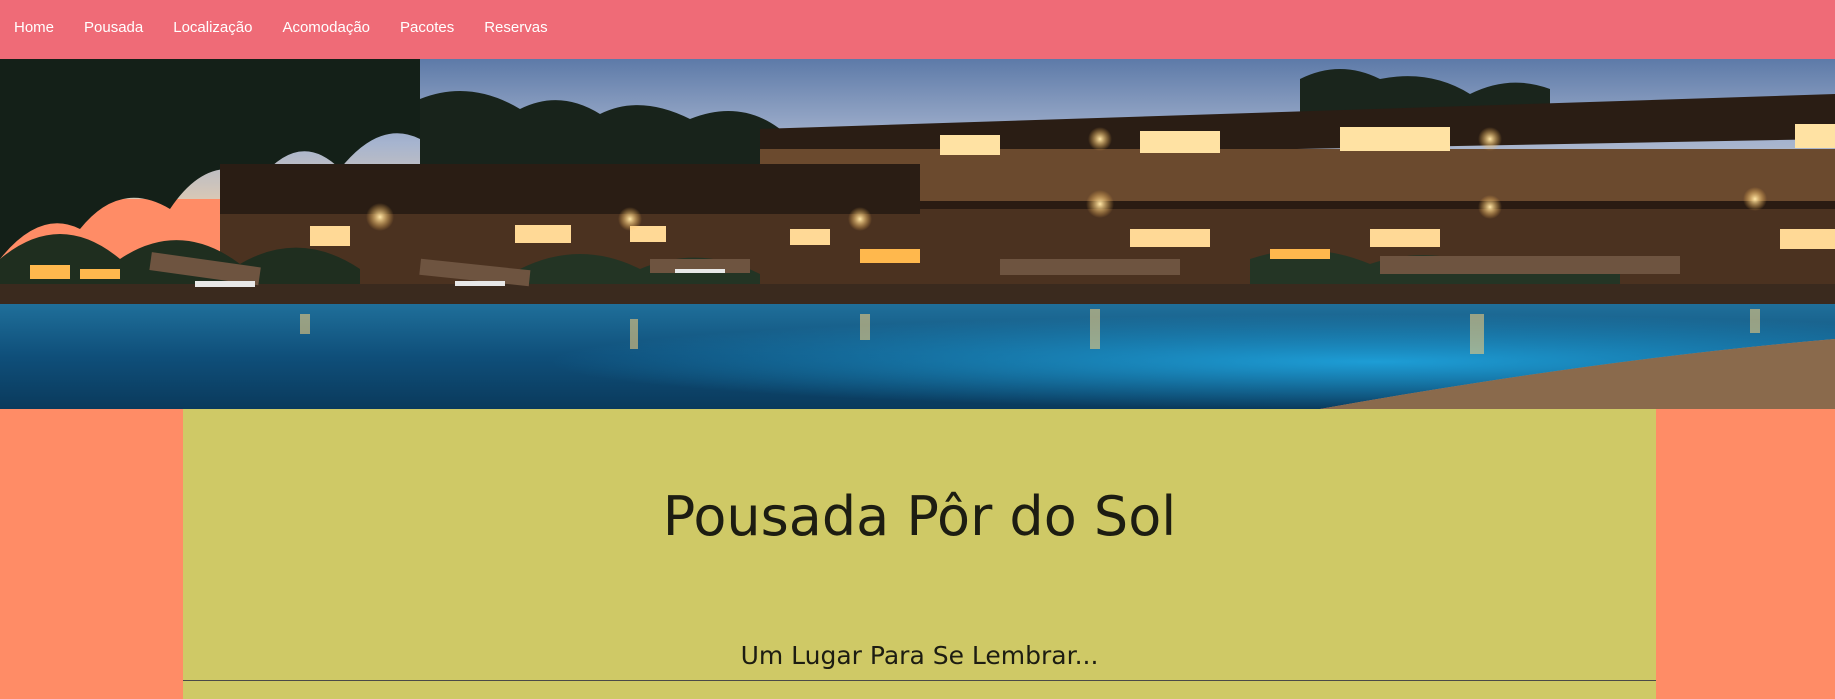 This screenshot has height=699, width=1835. Describe the element at coordinates (34, 27) in the screenshot. I see `nav-link-home: Home` at that location.